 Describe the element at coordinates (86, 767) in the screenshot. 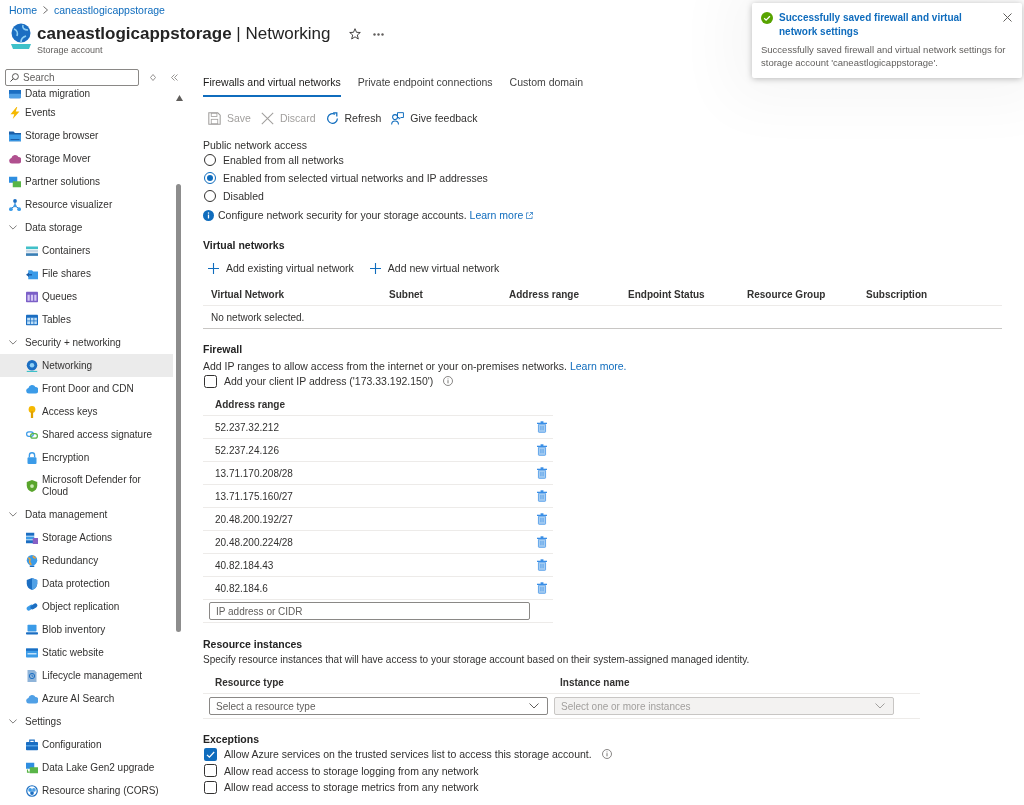

I see `sidebar-item: Data Lake Gen2 upgrade` at that location.